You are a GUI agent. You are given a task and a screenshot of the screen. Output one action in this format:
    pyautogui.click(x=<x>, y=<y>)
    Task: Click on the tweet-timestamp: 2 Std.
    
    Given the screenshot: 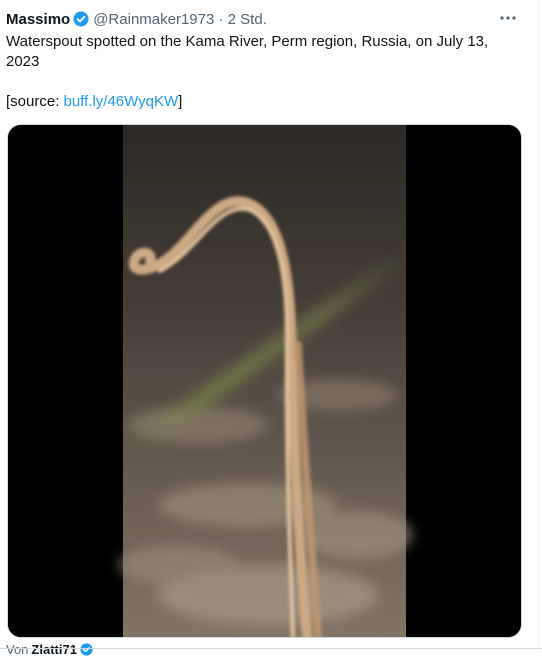 What is the action you would take?
    pyautogui.click(x=247, y=19)
    